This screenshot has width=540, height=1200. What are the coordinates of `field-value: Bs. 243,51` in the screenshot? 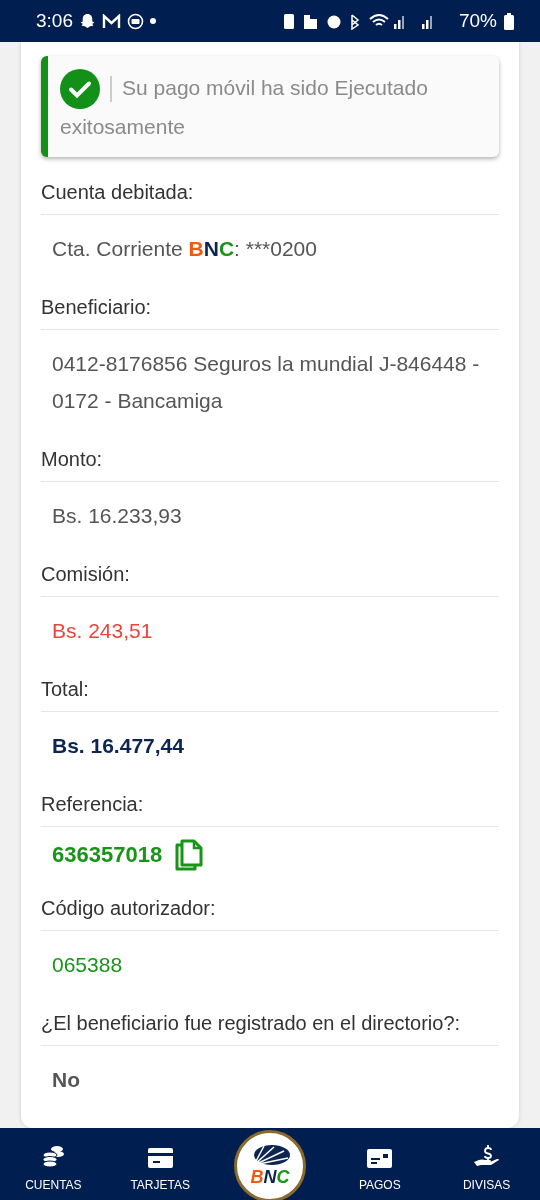 It's located at (102, 631).